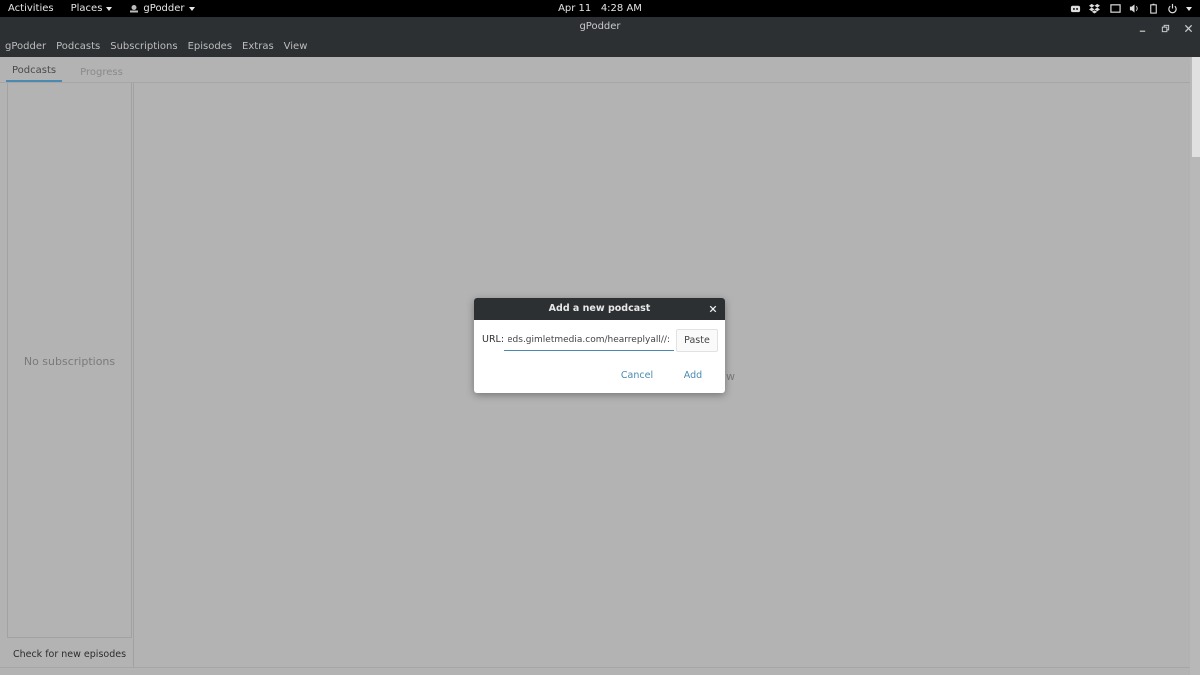  Describe the element at coordinates (1172, 8) in the screenshot. I see `power-icon` at that location.